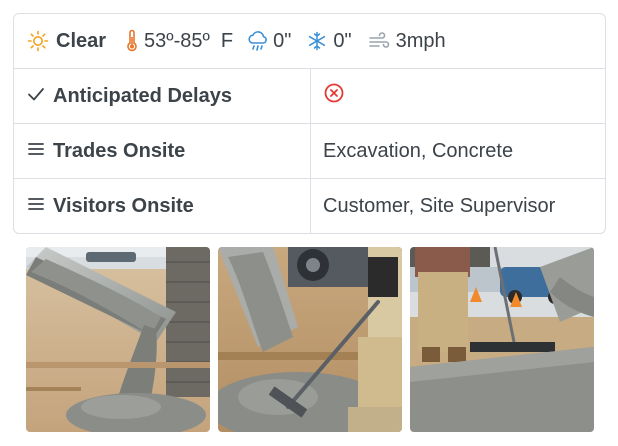 The image size is (618, 446). I want to click on sun-icon, so click(38, 41).